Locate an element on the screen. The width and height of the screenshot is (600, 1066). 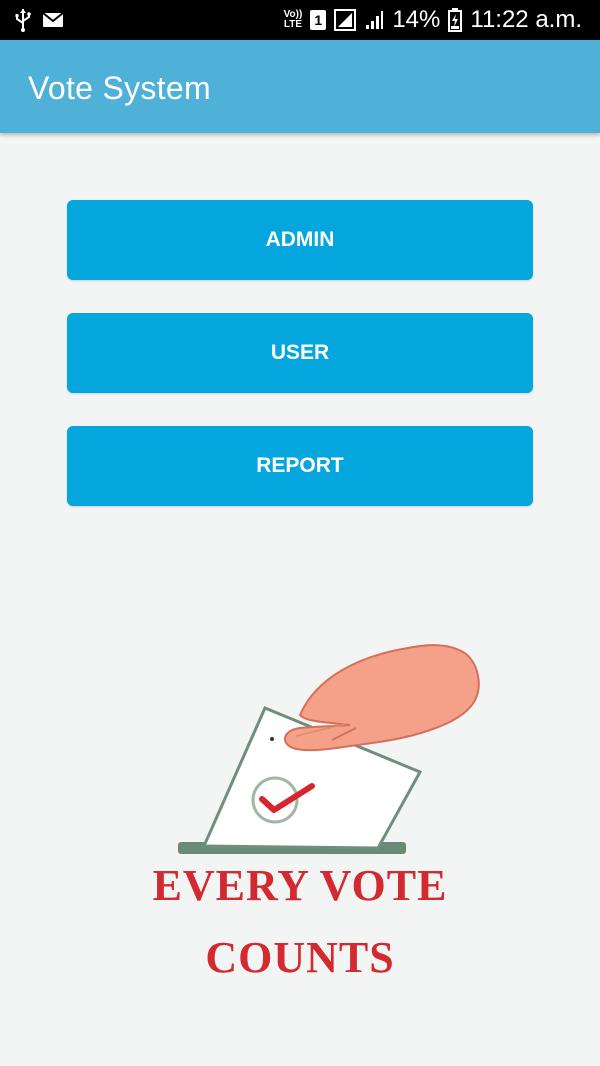
slogan-line-2: COUNTS is located at coordinates (300, 957).